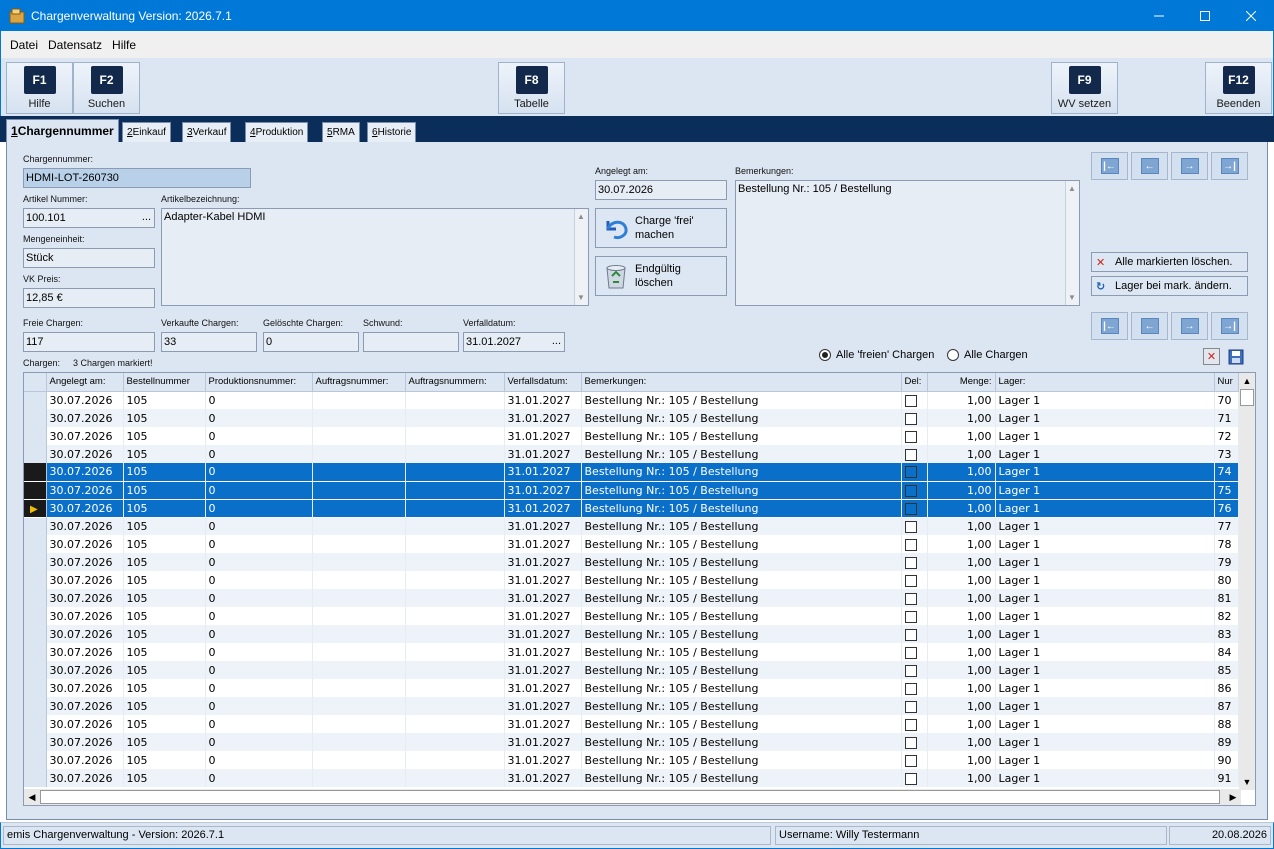 The width and height of the screenshot is (1274, 849). What do you see at coordinates (1226, 400) in the screenshot?
I see `cell-nummer: 70` at bounding box center [1226, 400].